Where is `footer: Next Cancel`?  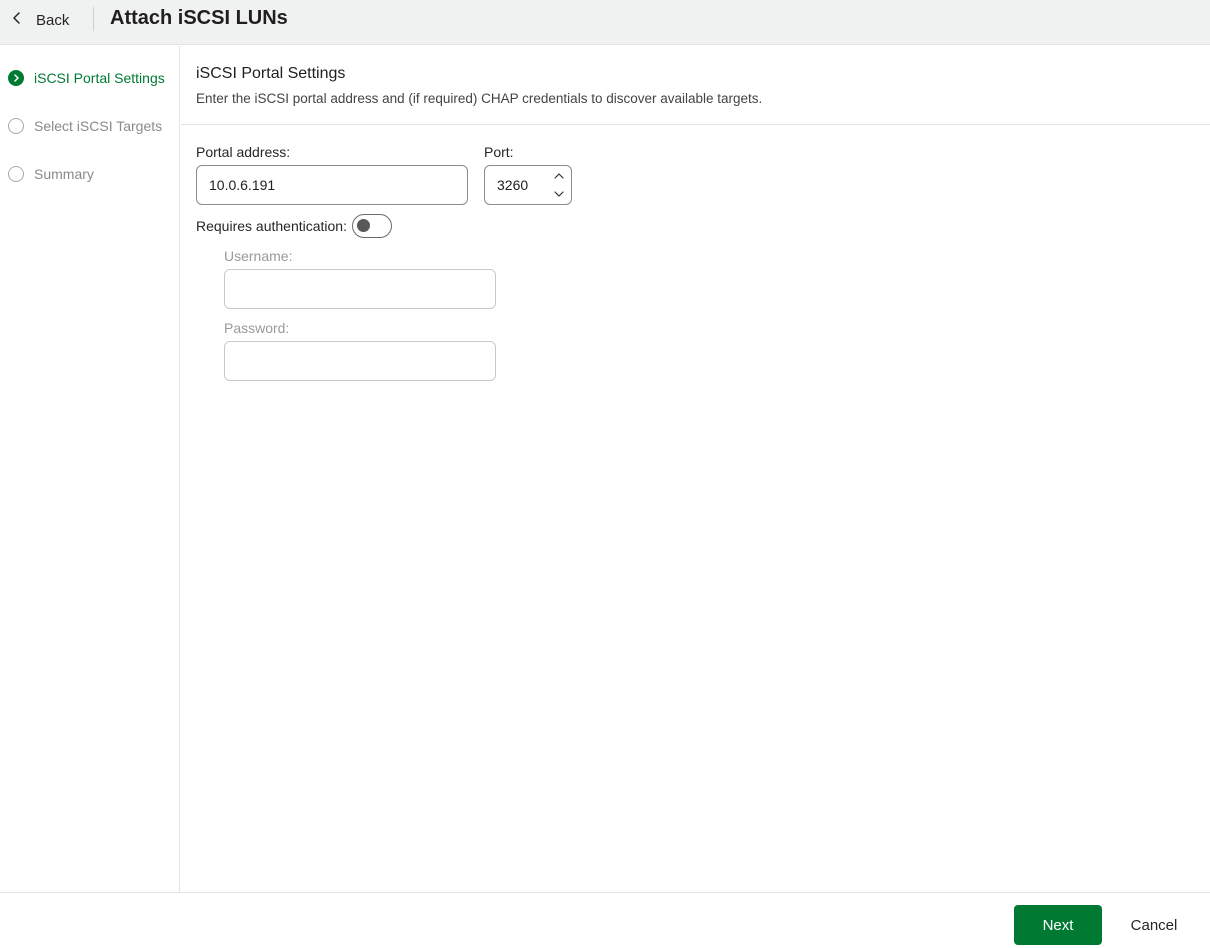
footer: Next Cancel is located at coordinates (605, 920).